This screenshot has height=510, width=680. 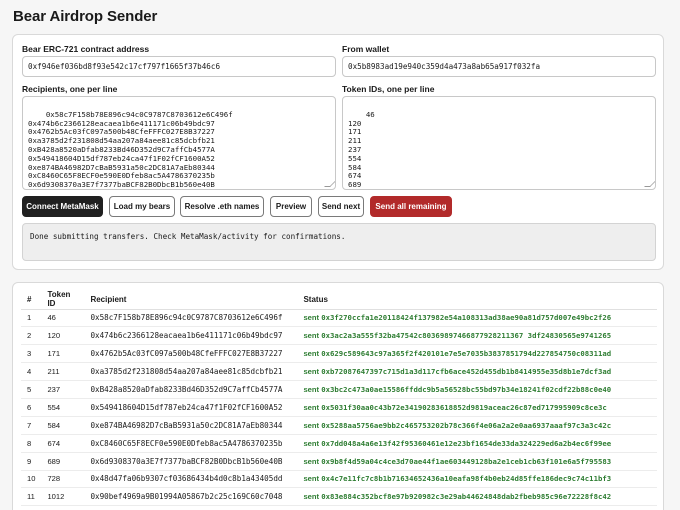 What do you see at coordinates (31, 318) in the screenshot?
I see `row-index: 1` at bounding box center [31, 318].